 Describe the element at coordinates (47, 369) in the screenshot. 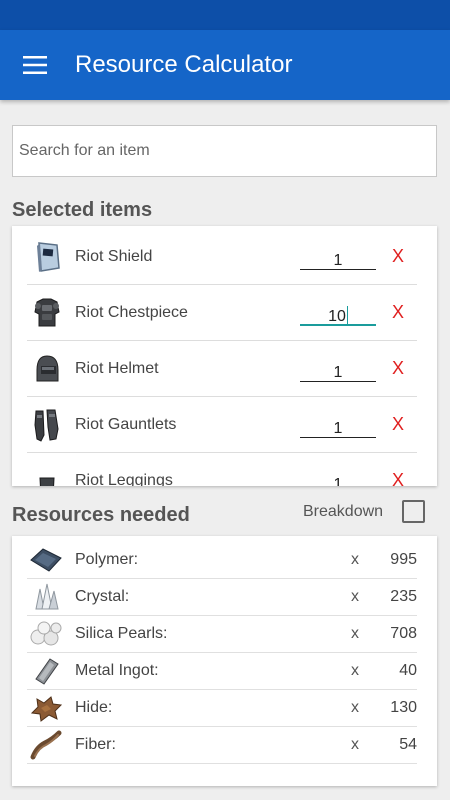

I see `riot-helmet-icon` at that location.